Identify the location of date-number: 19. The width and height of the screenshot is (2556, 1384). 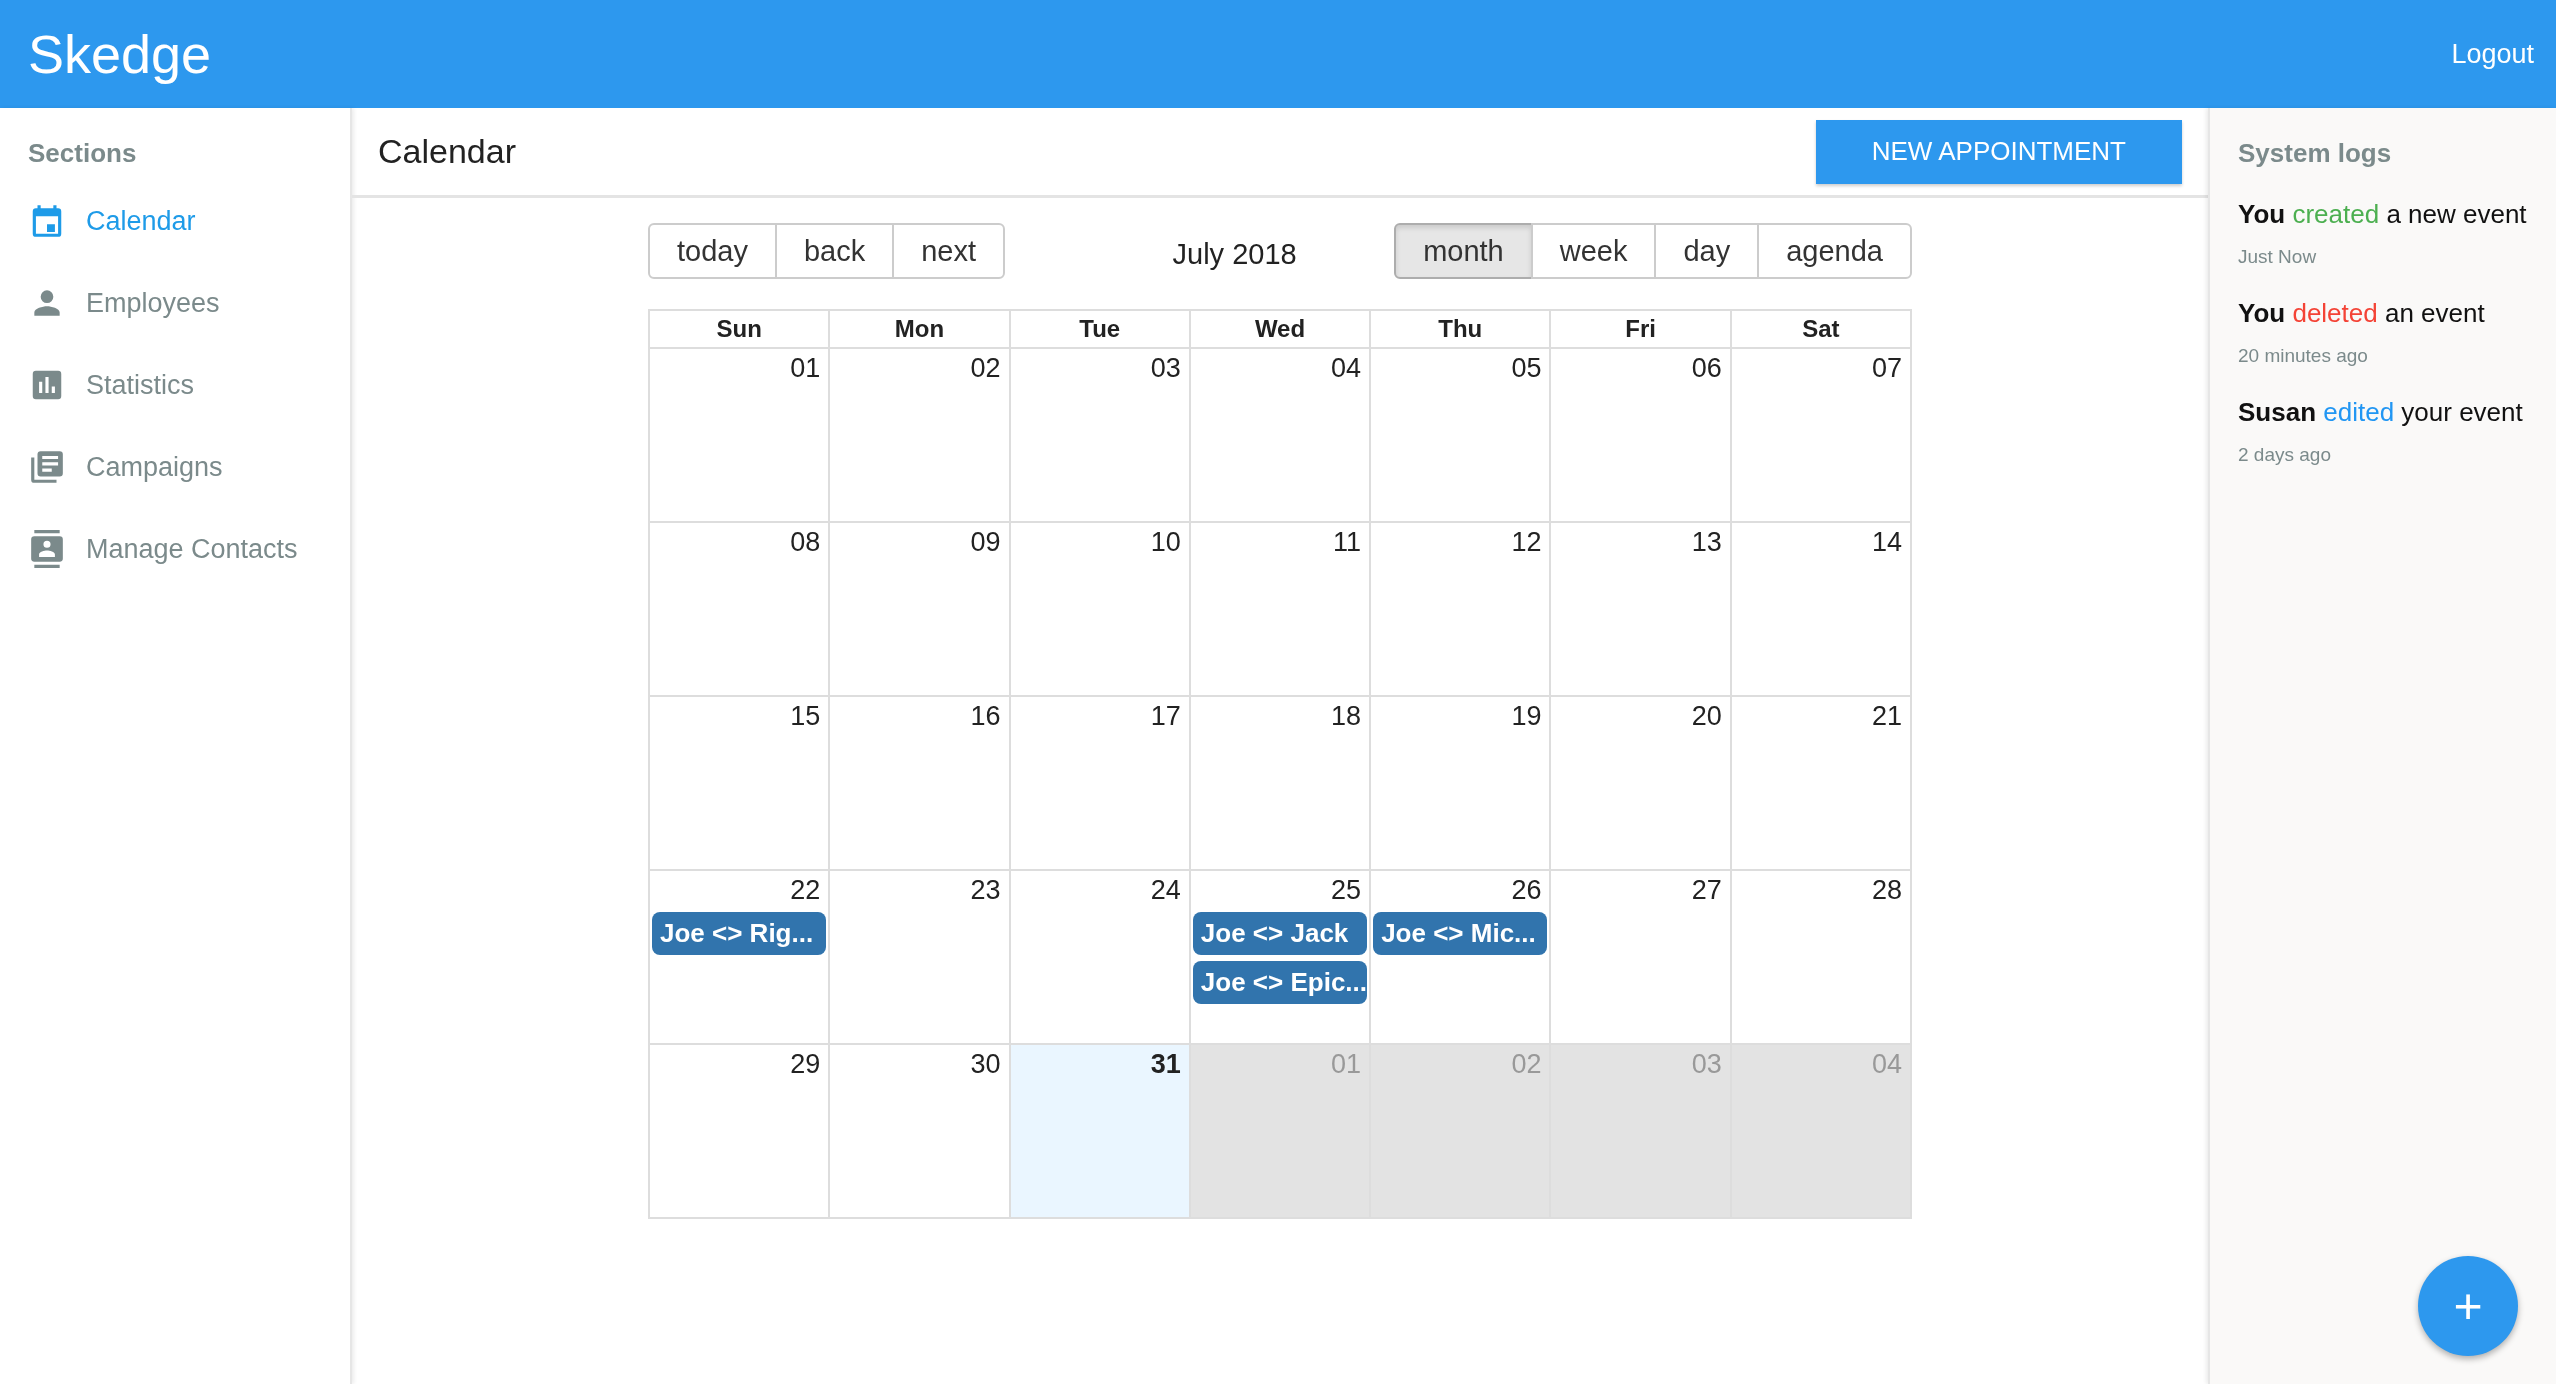
(1527, 716).